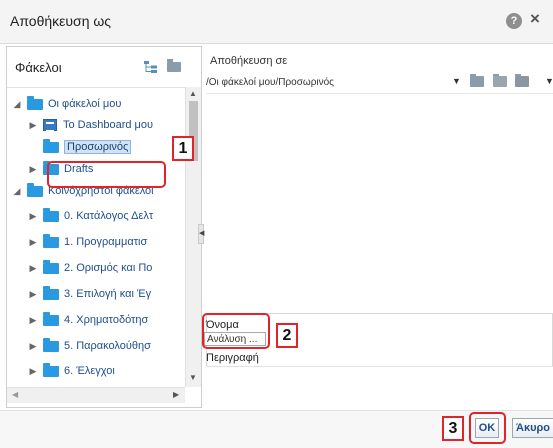  I want to click on tree-item-shared-6: ▶ 6. Έλεγχοι, so click(71, 371).